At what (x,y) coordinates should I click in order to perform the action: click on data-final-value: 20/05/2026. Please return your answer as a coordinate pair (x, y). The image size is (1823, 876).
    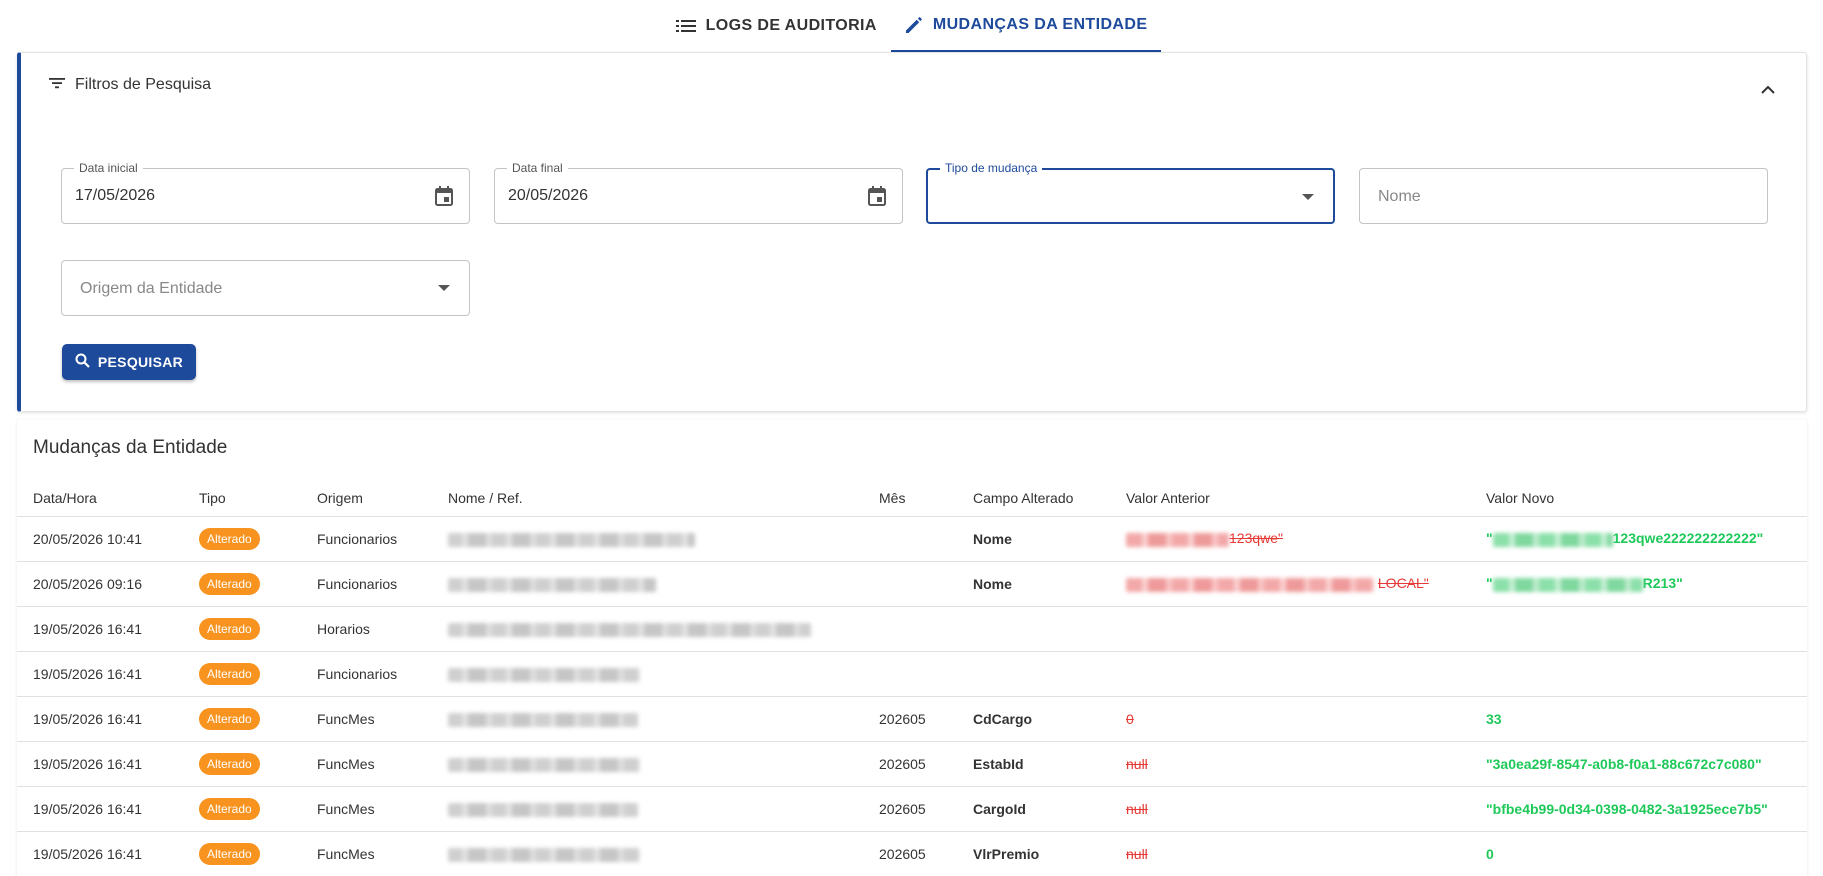
    Looking at the image, I should click on (548, 195).